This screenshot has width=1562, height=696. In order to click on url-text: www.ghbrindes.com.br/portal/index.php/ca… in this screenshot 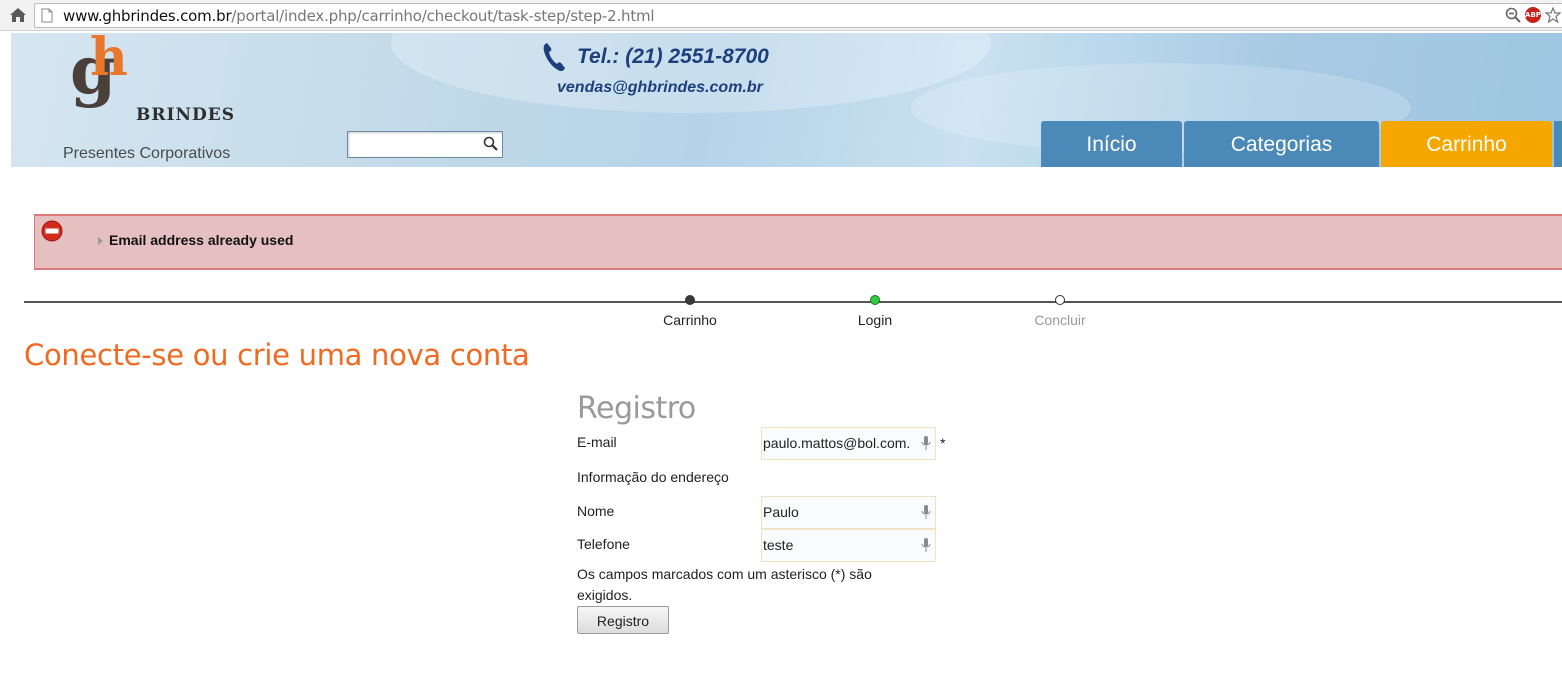, I will do `click(359, 16)`.